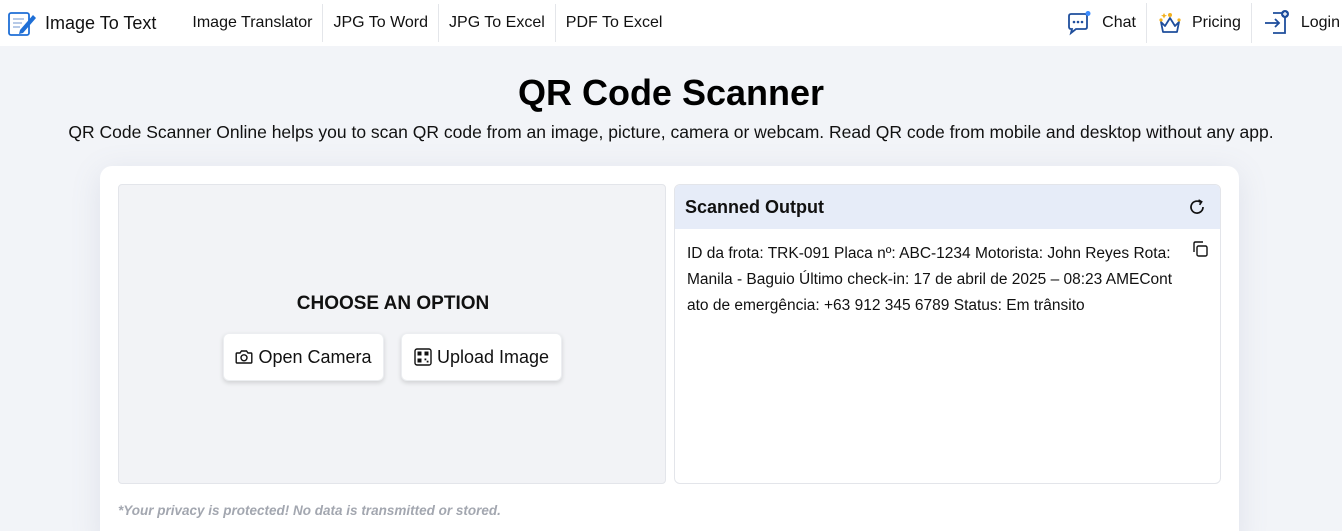 Image resolution: width=1342 pixels, height=531 pixels. Describe the element at coordinates (1119, 22) in the screenshot. I see `chat-label: Chat` at that location.